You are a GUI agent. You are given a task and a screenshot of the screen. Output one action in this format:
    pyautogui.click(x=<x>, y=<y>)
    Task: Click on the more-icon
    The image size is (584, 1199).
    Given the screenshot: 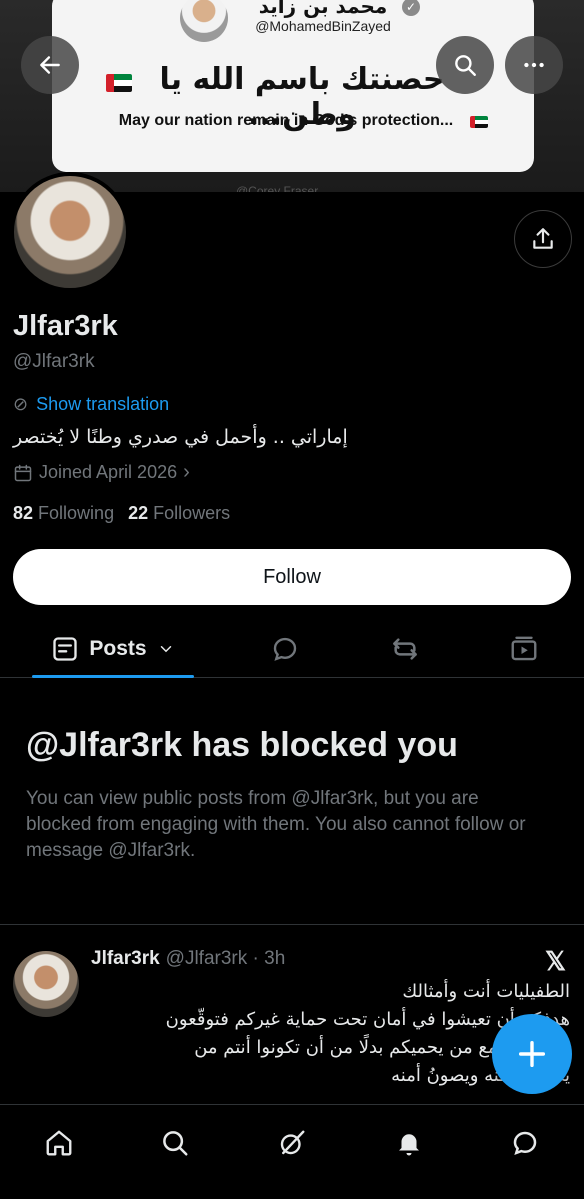 What is the action you would take?
    pyautogui.click(x=534, y=65)
    